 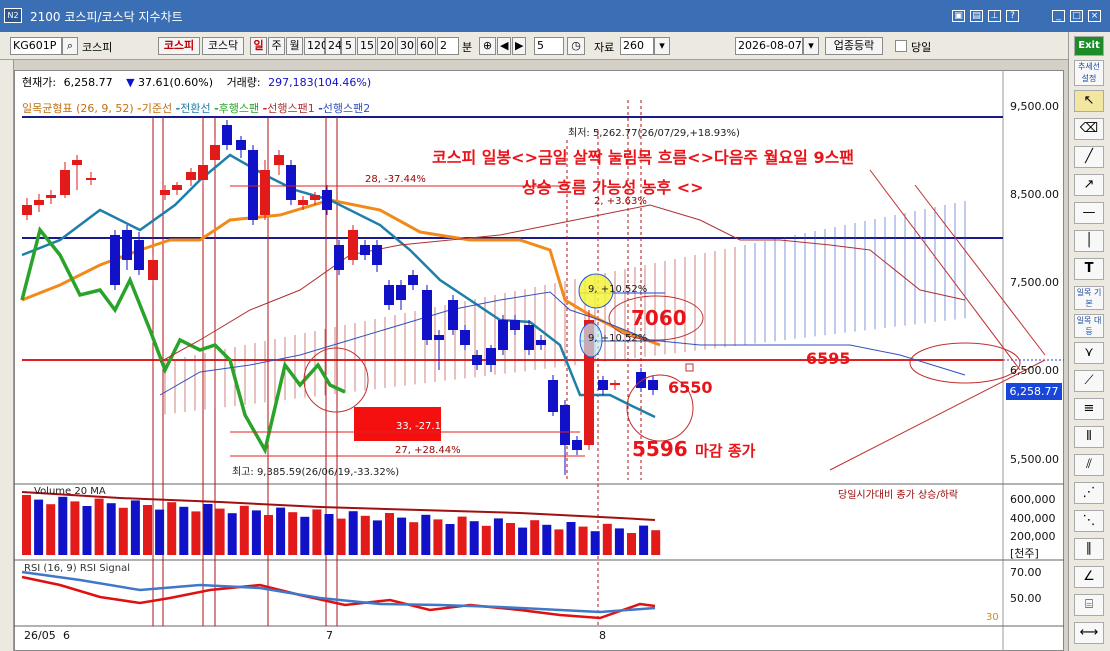 I want to click on fibo-time-icon: ⦀, so click(x=1089, y=437).